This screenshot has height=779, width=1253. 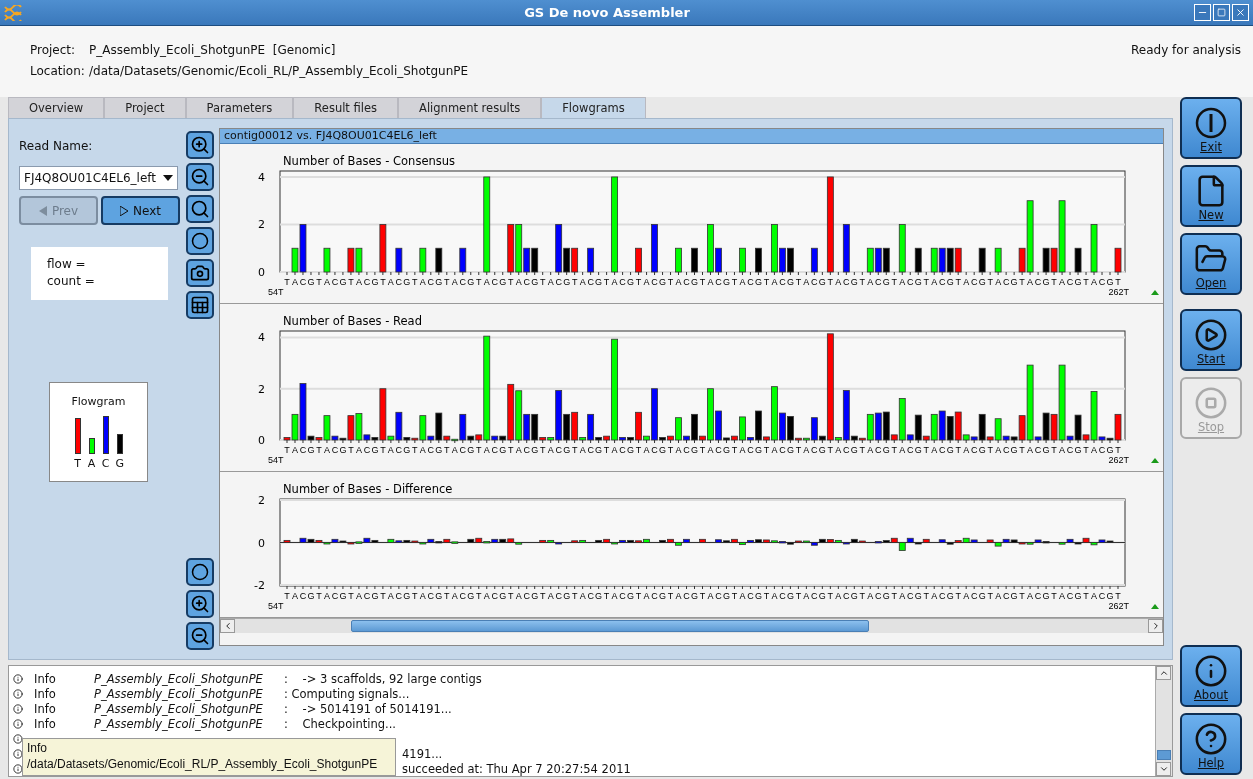 I want to click on y-tick-label: 0, so click(x=261, y=440).